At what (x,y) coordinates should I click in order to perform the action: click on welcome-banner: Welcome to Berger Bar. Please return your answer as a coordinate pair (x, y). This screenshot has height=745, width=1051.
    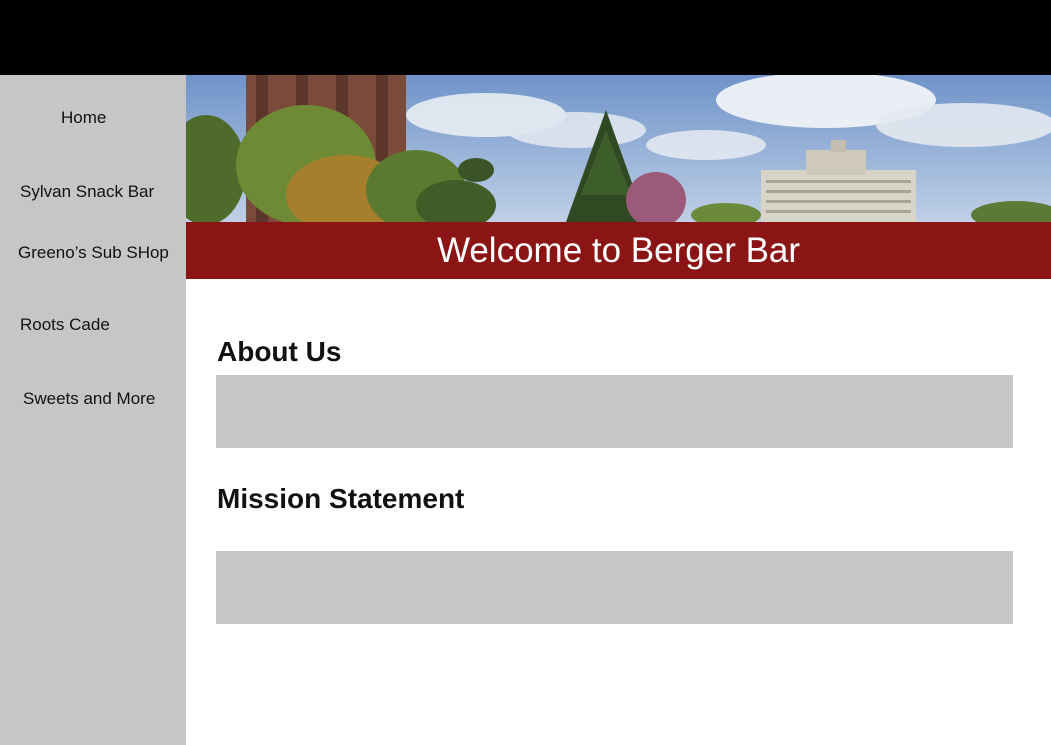
    Looking at the image, I should click on (618, 250).